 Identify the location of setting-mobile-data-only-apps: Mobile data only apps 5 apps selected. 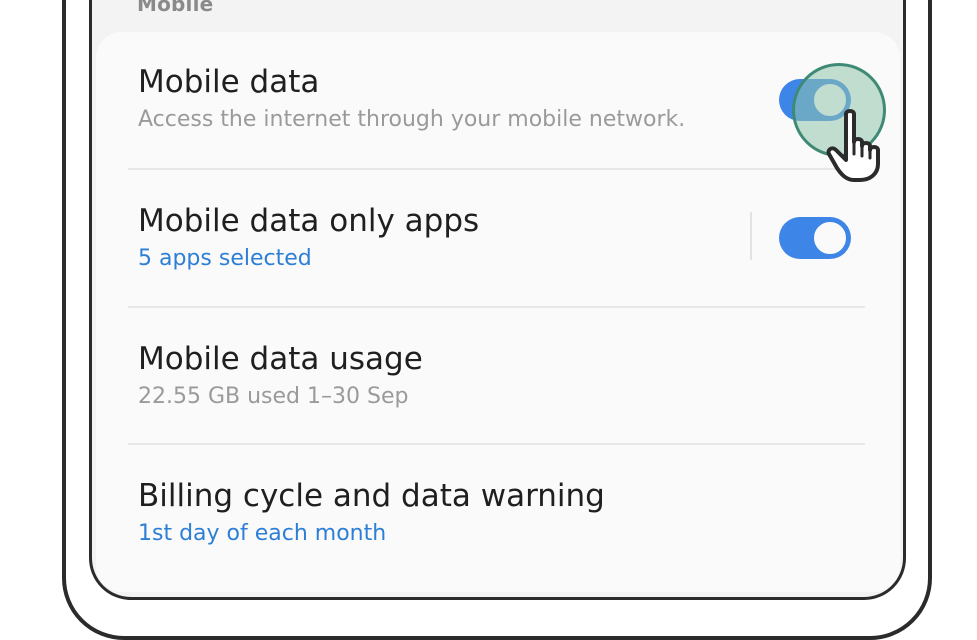
(501, 238).